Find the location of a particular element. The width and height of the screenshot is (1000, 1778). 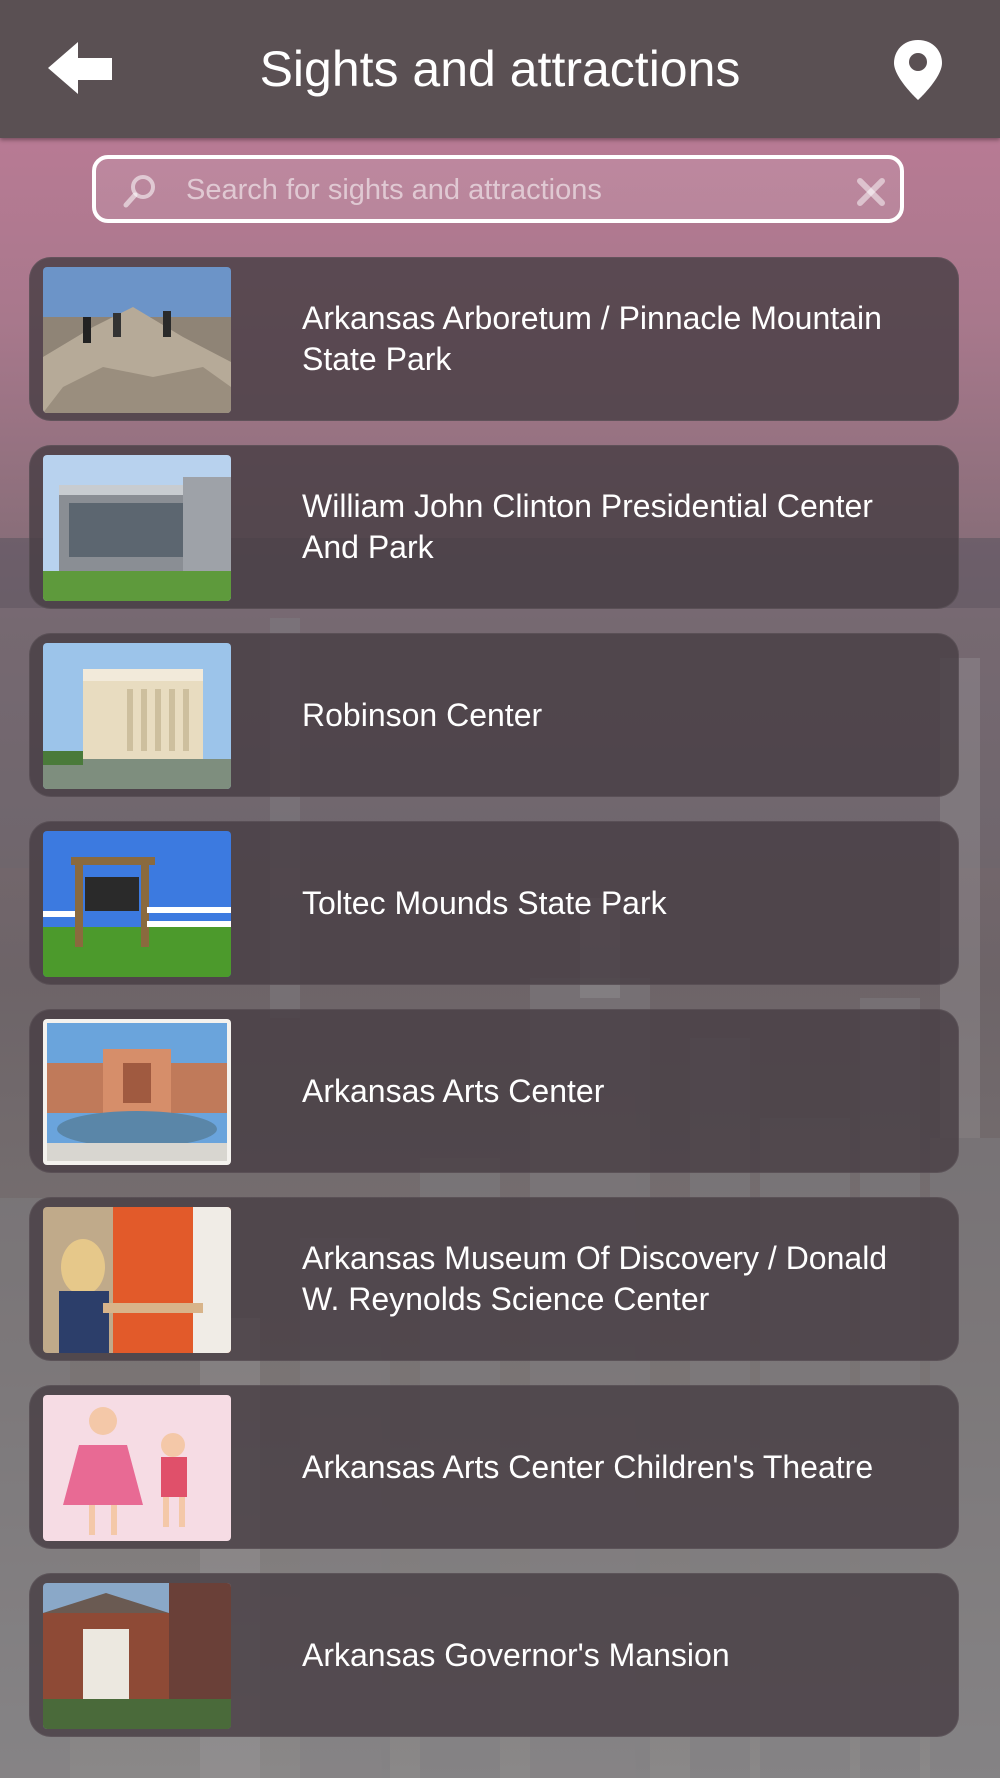

attraction-name: Toltec Mounds State Park is located at coordinates (484, 902).